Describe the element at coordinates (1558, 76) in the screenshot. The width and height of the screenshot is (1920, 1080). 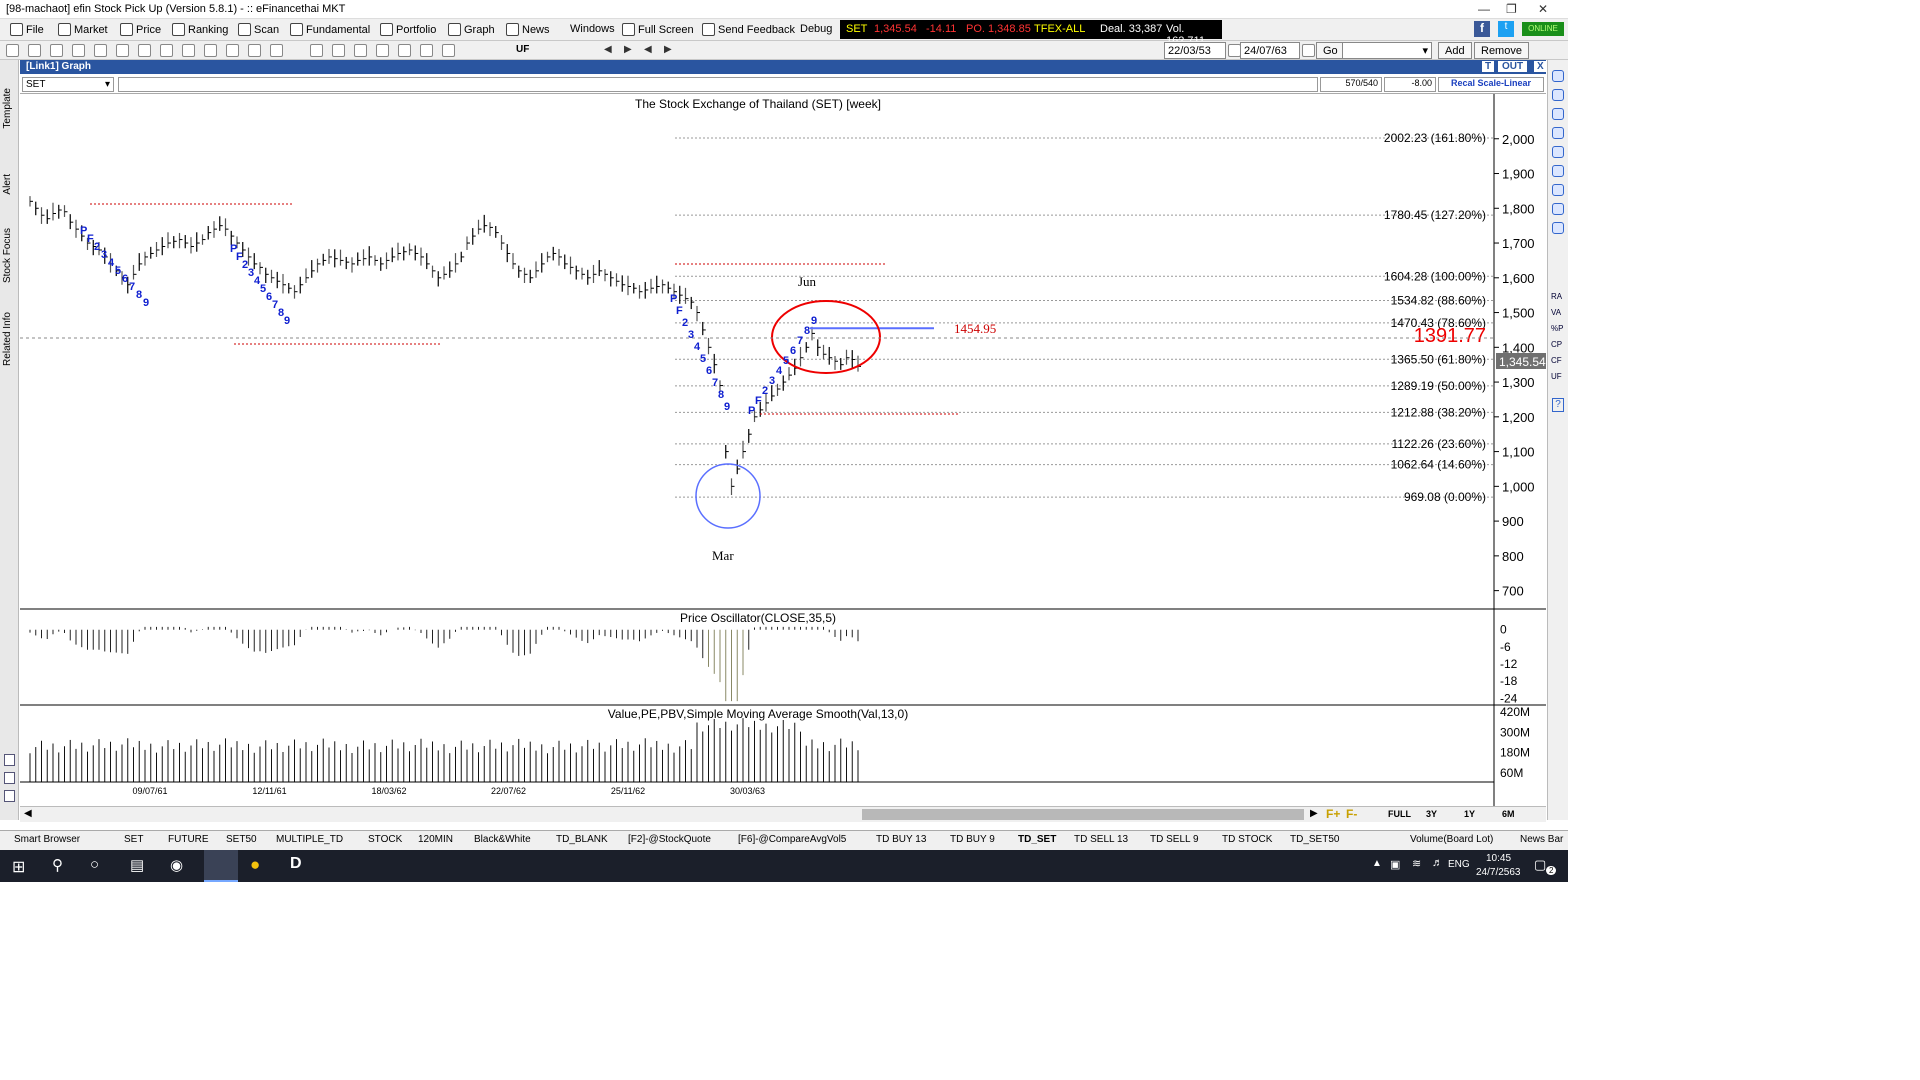
I see `list-icon` at that location.